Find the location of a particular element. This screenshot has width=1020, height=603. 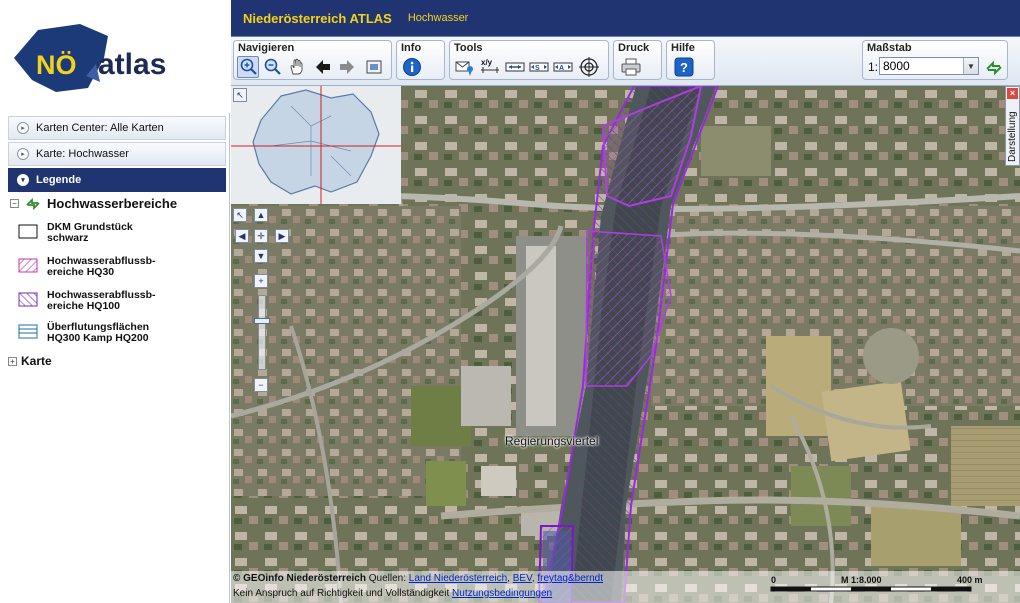

full-extent-icon is located at coordinates (374, 67).